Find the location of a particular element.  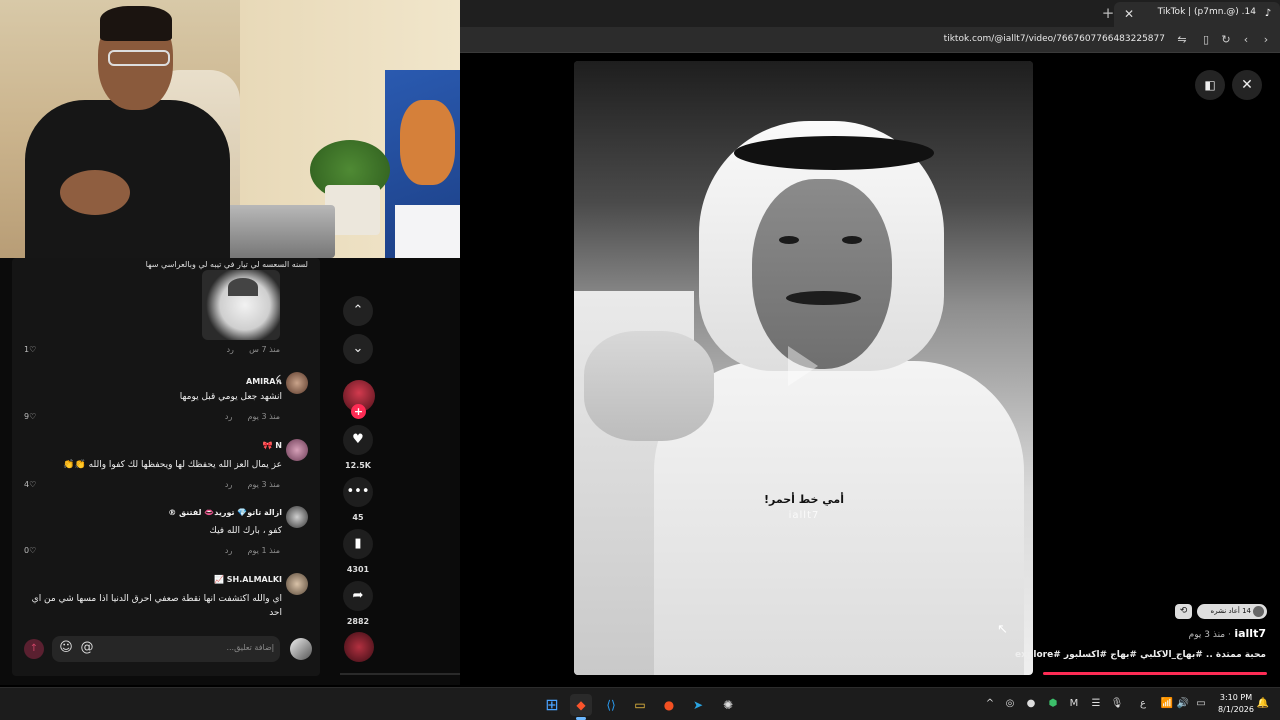

comment-author: N 🎀 is located at coordinates (272, 445).